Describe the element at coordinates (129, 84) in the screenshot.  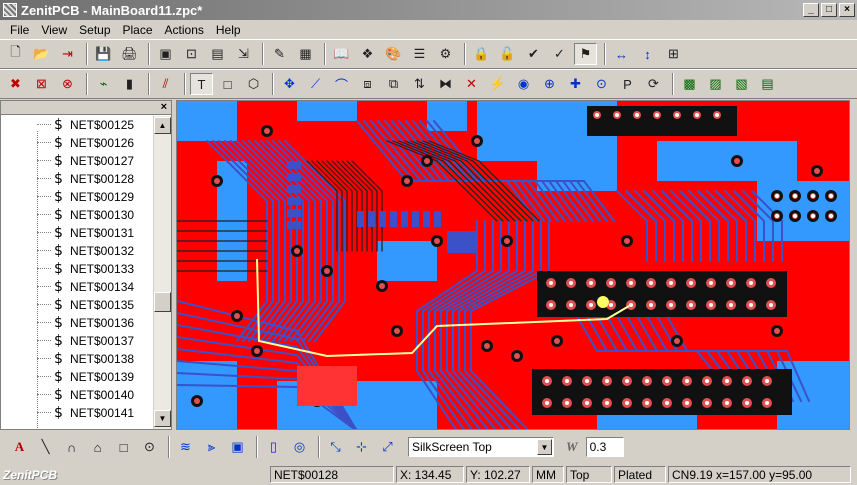
I see `component-pin-icon: ▮` at that location.